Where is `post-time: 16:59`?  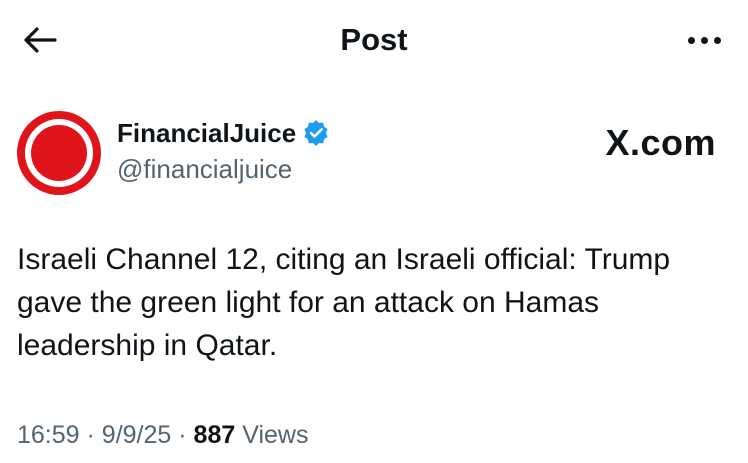
post-time: 16:59 is located at coordinates (48, 435).